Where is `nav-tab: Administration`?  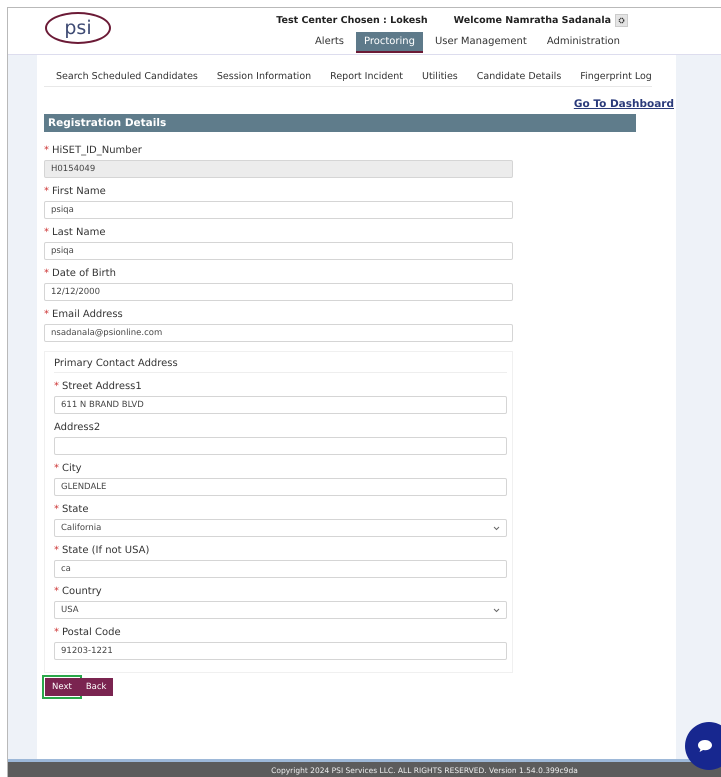 nav-tab: Administration is located at coordinates (583, 42).